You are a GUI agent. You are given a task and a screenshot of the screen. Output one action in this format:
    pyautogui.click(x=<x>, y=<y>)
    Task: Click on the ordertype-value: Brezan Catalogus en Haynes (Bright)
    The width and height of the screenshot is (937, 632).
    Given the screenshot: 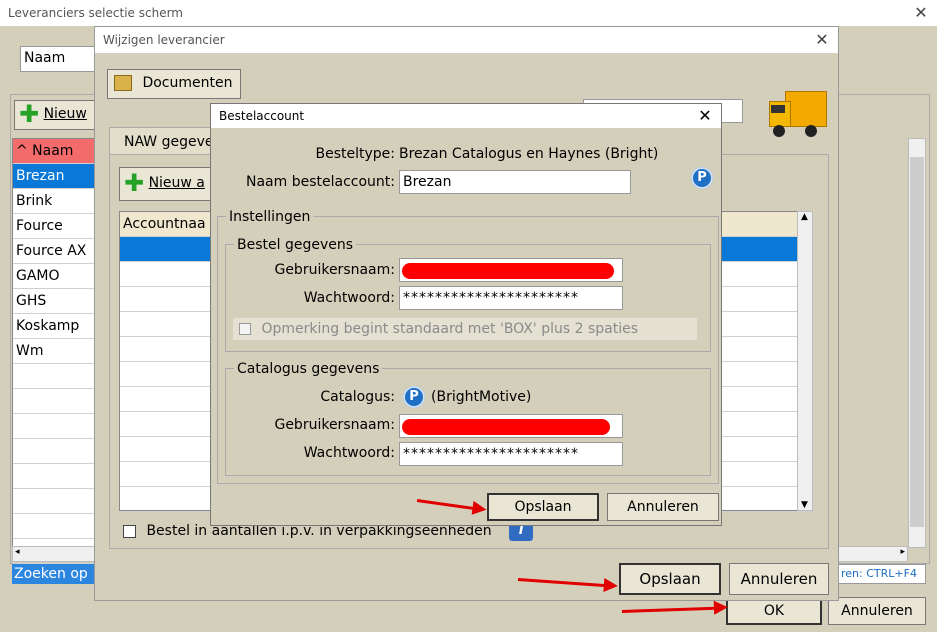 What is the action you would take?
    pyautogui.click(x=529, y=154)
    